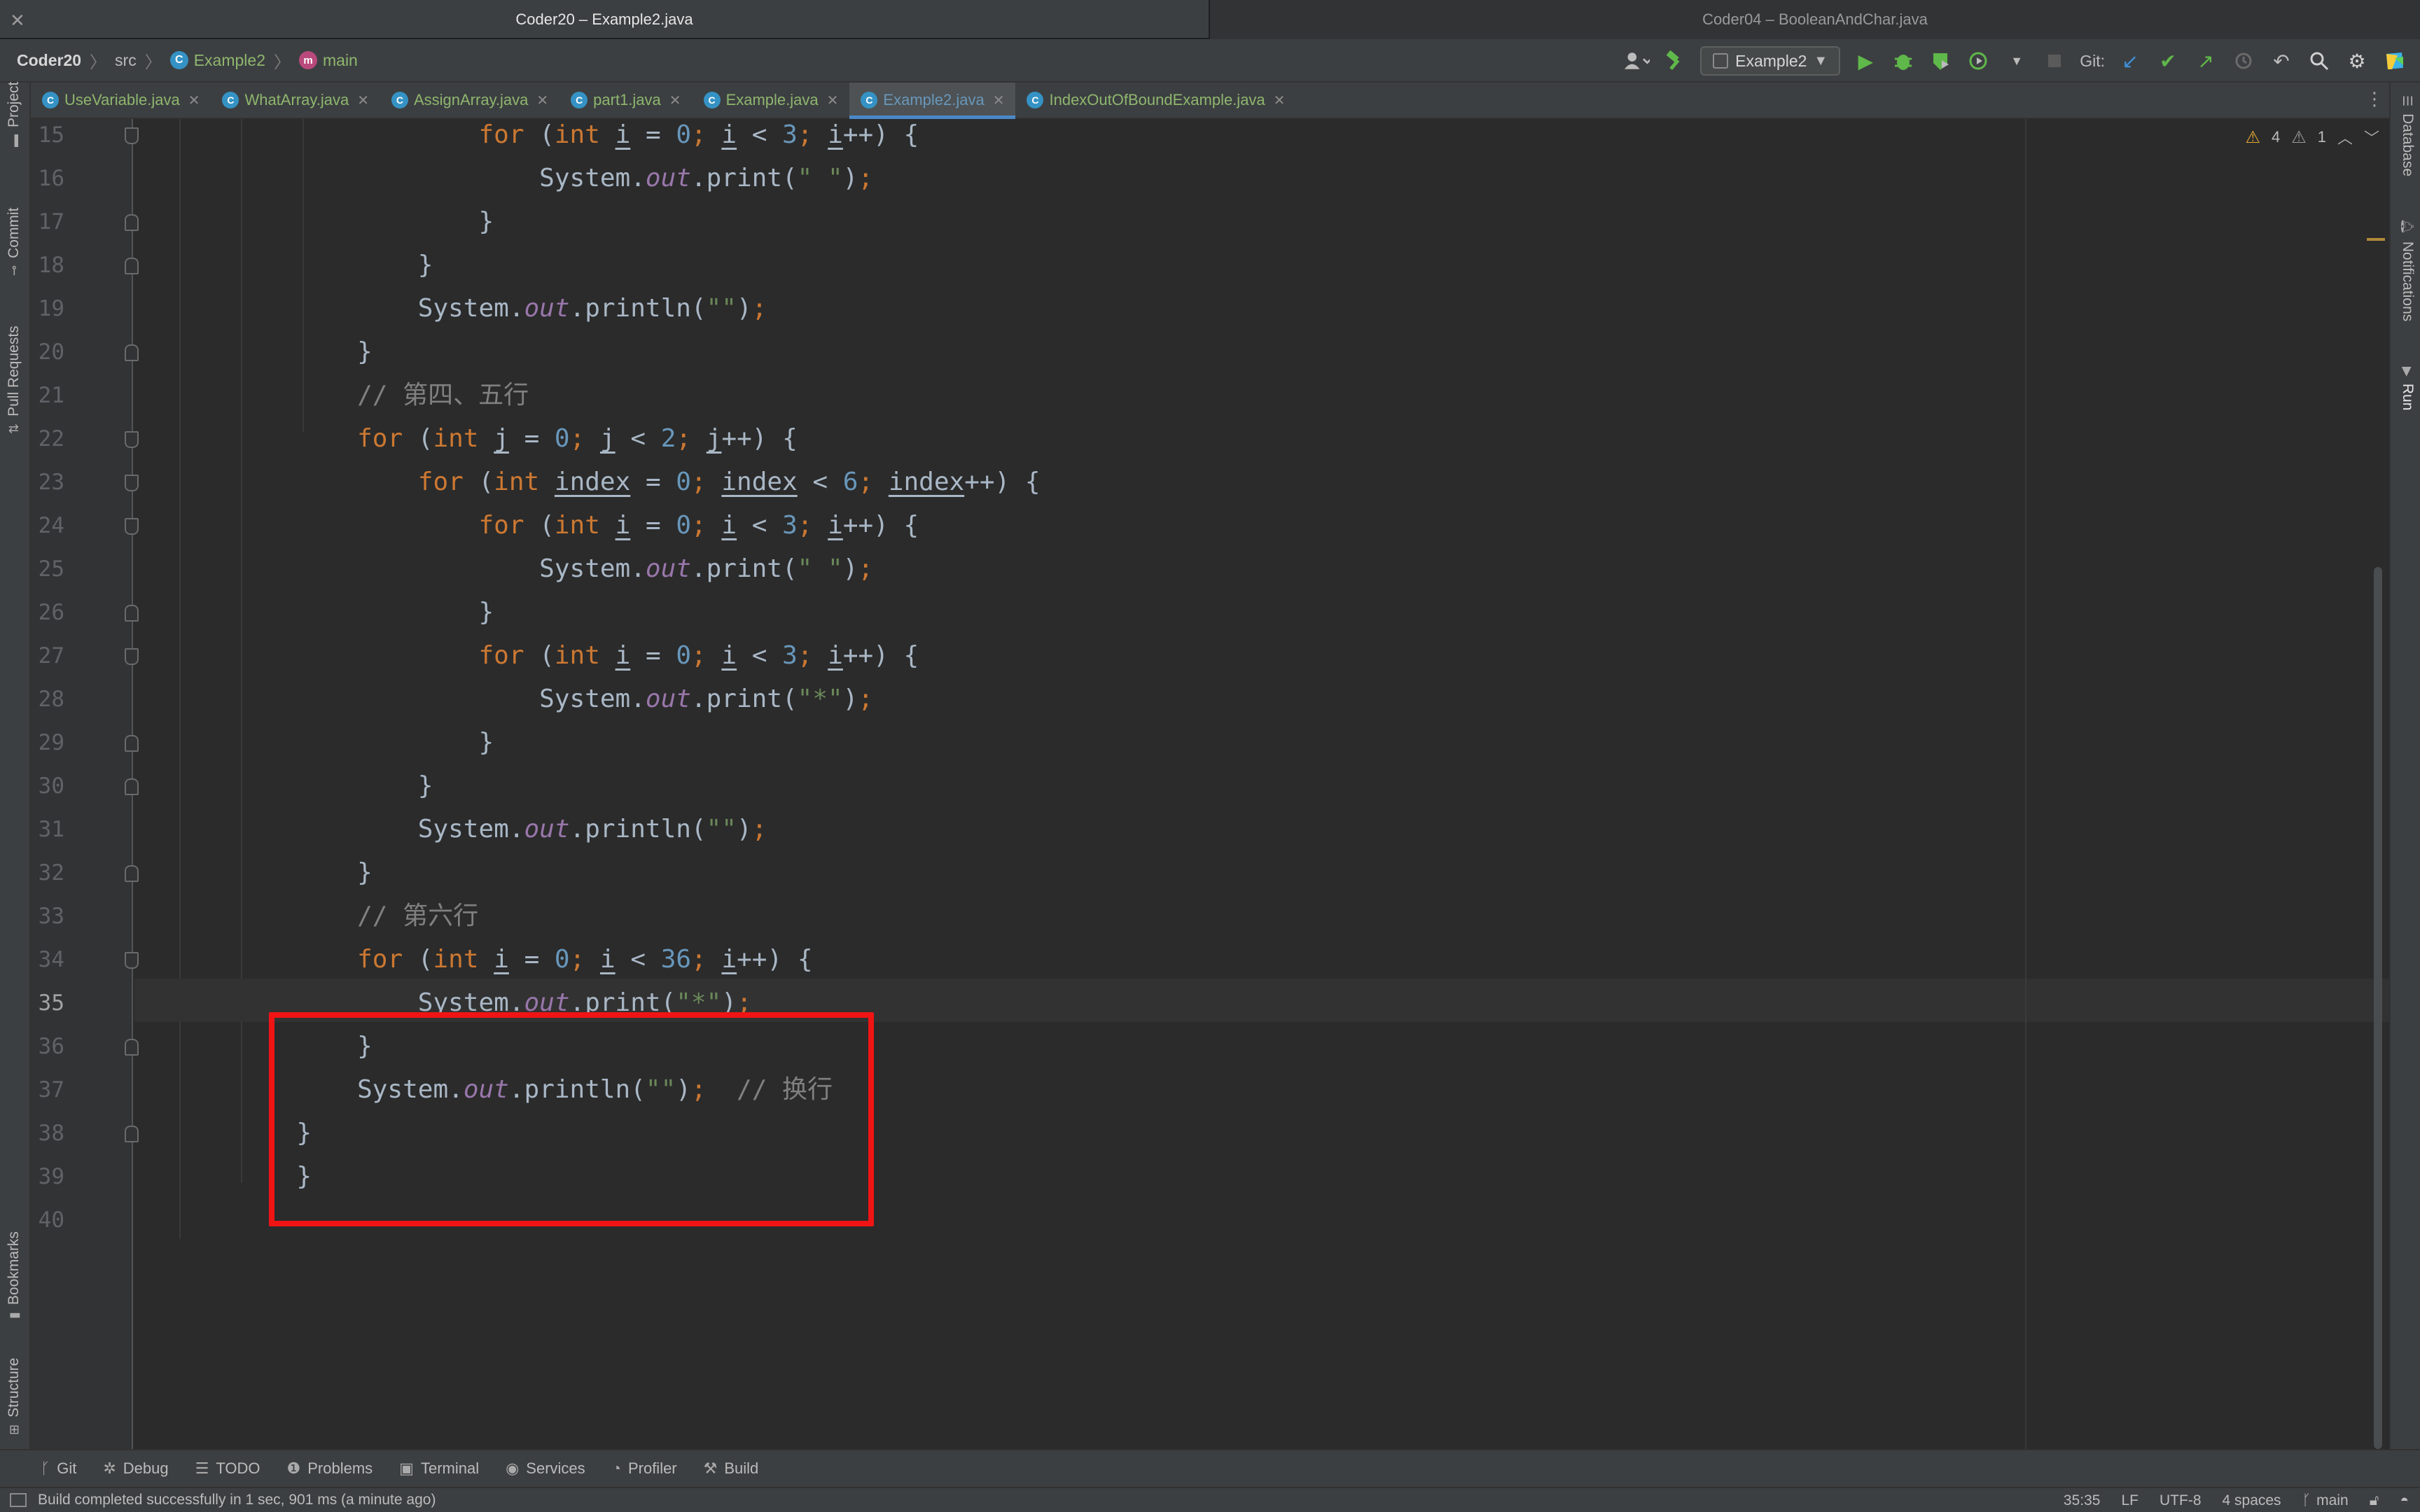 The width and height of the screenshot is (2420, 1512). Describe the element at coordinates (18, 1500) in the screenshot. I see `toggle-tool-windows-icon` at that location.